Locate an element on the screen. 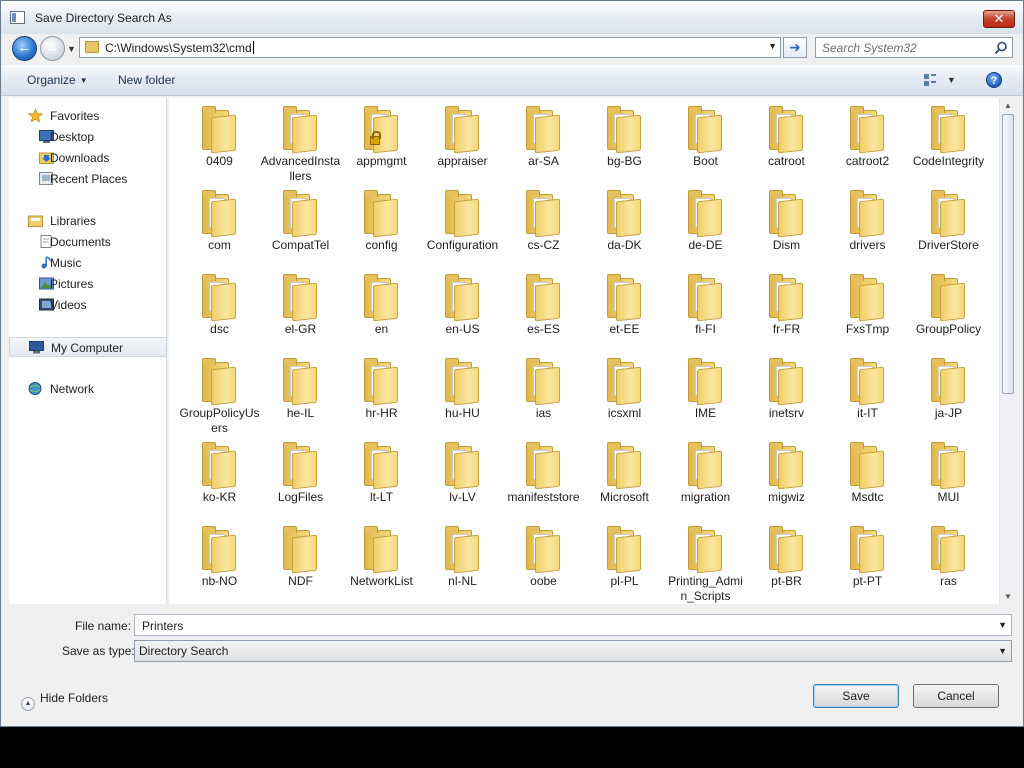 The height and width of the screenshot is (768, 1024). help-icon: ? is located at coordinates (994, 80).